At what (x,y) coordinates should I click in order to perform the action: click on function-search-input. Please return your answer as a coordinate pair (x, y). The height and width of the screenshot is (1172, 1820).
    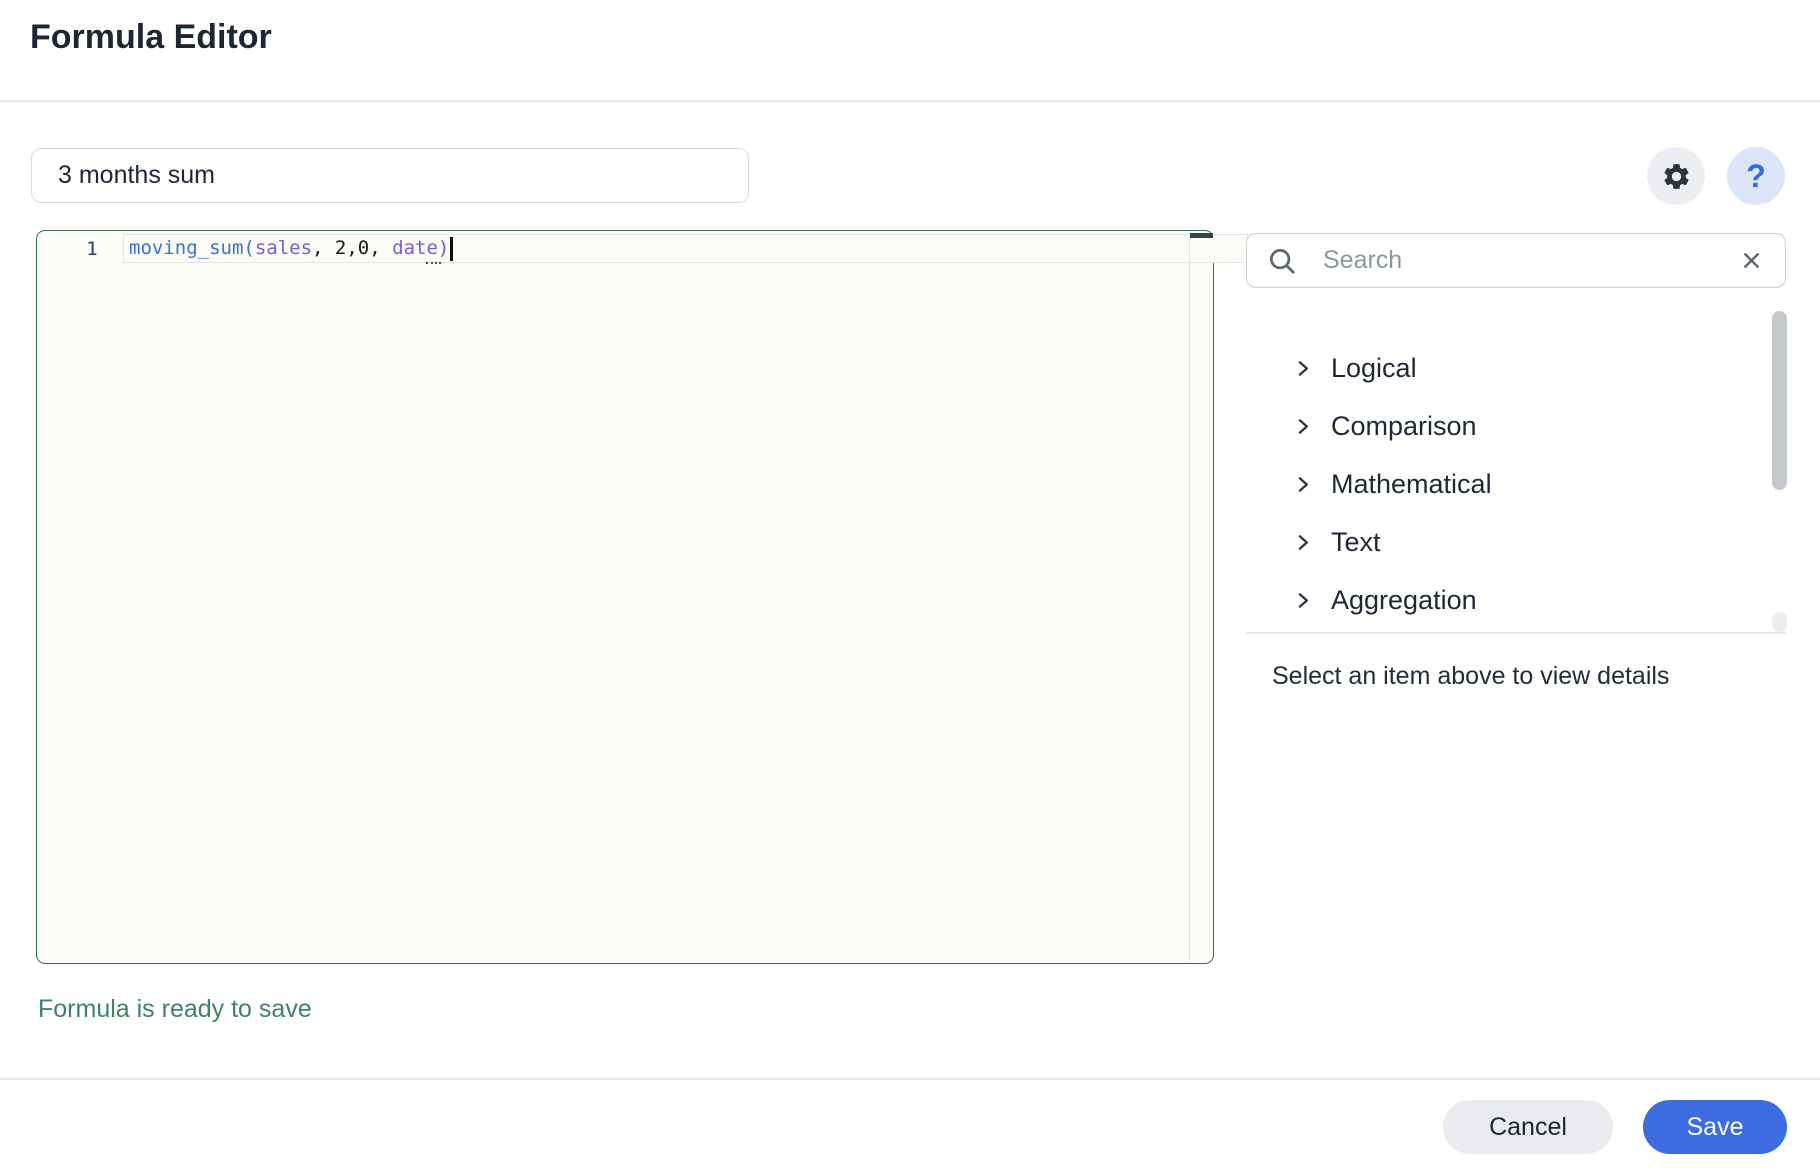
    Looking at the image, I should click on (1529, 260).